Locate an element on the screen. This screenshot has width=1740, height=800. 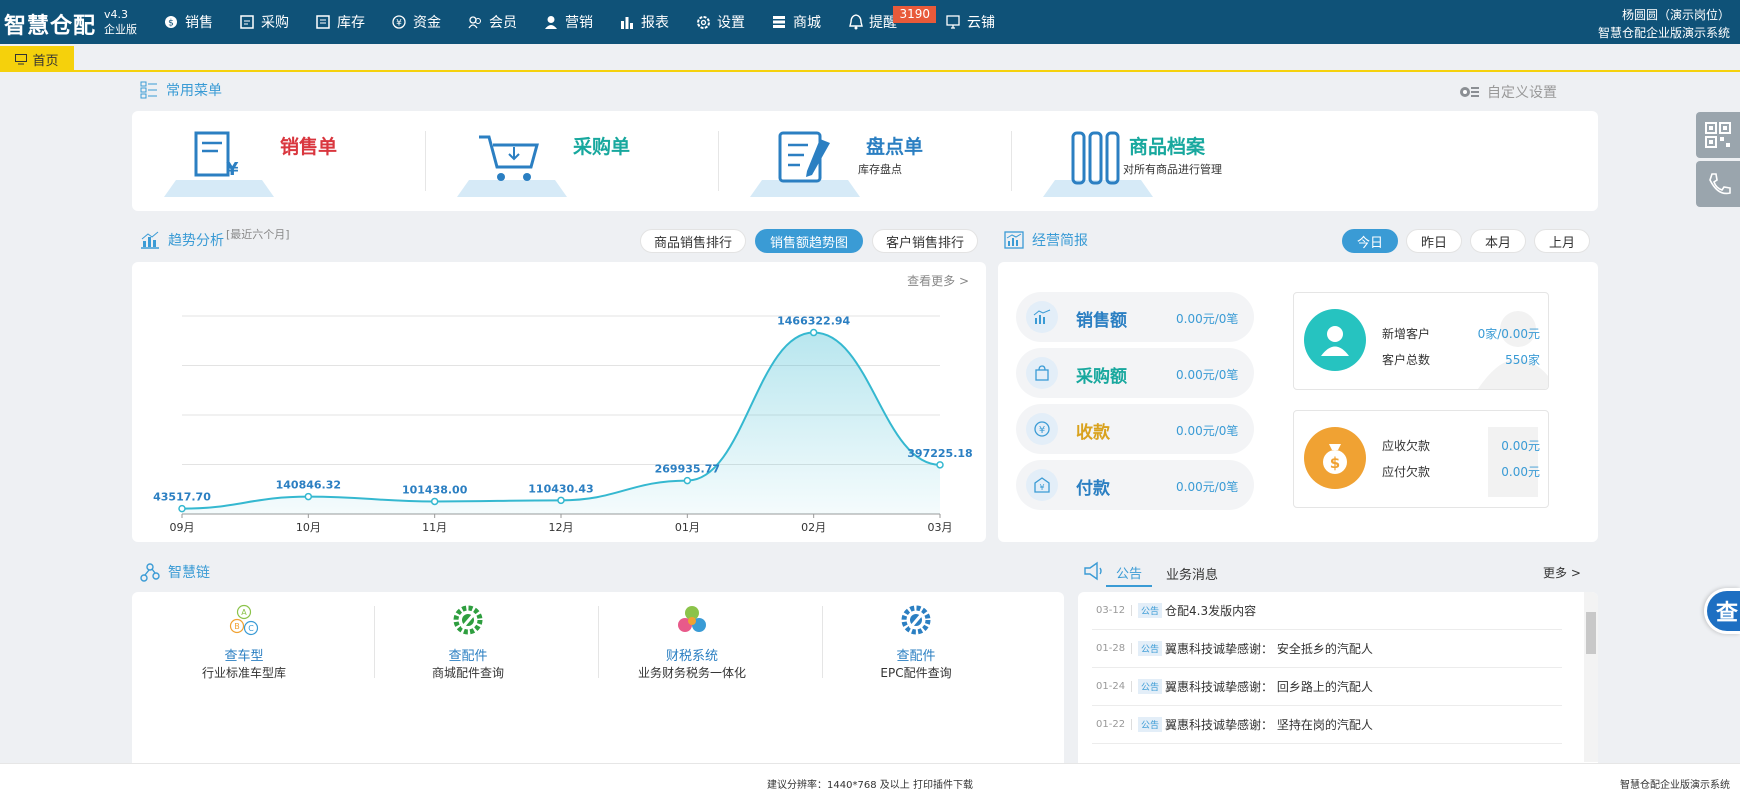
nav-purchase: 采购 is located at coordinates (264, 22).